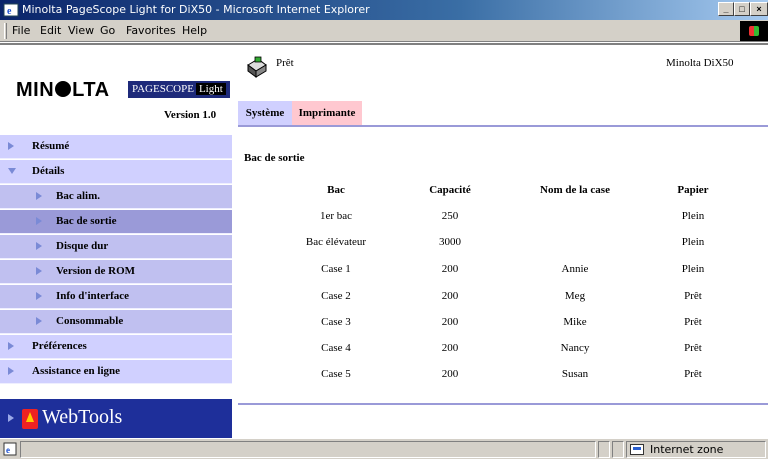 The image size is (768, 459). Describe the element at coordinates (257, 67) in the screenshot. I see `printer-icon` at that location.